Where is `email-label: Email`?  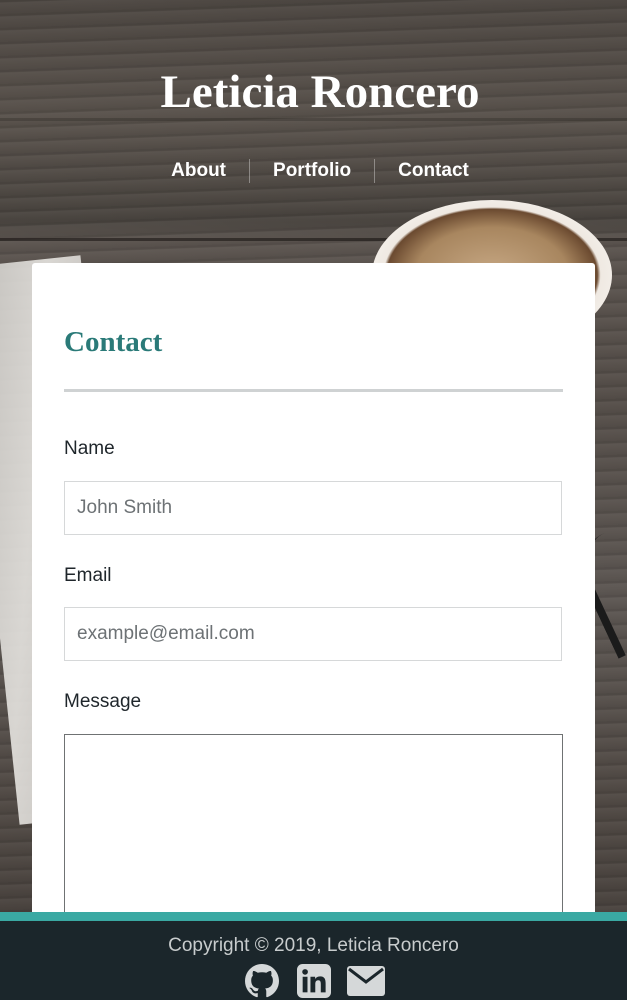 email-label: Email is located at coordinates (88, 575).